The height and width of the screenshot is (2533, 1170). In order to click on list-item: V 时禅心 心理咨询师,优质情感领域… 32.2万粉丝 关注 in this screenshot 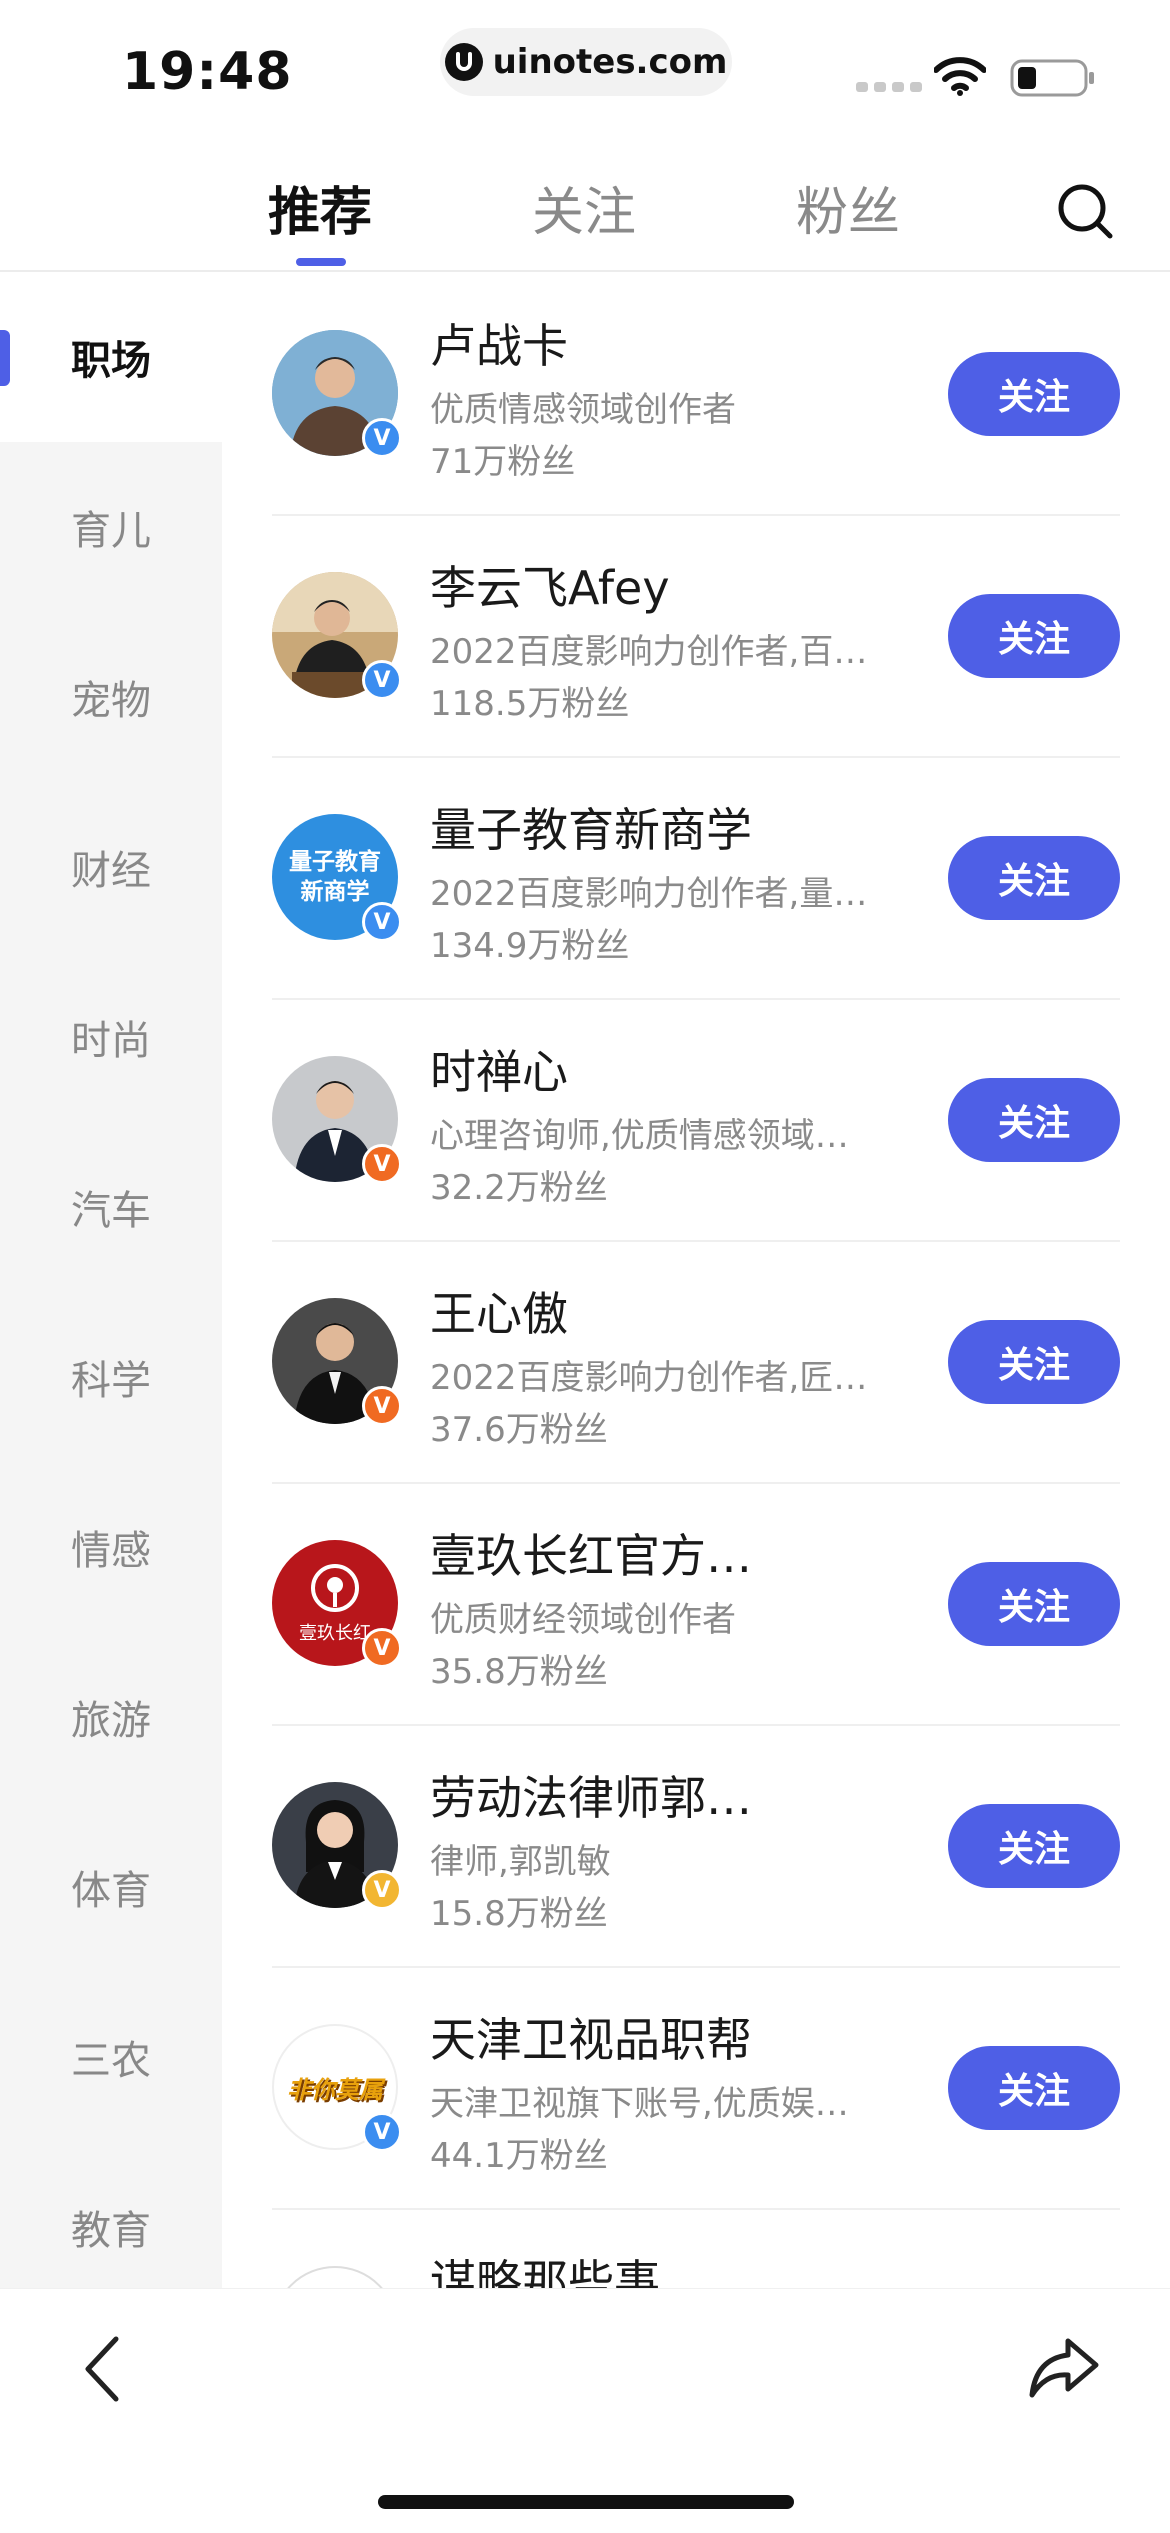, I will do `click(696, 1120)`.